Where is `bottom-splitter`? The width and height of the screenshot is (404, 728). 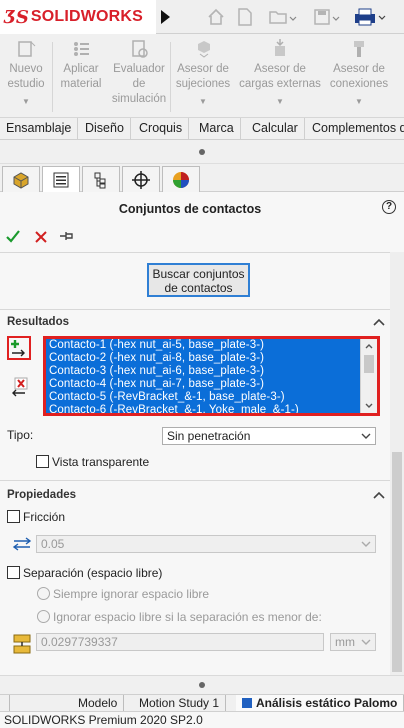
bottom-splitter is located at coordinates (202, 685).